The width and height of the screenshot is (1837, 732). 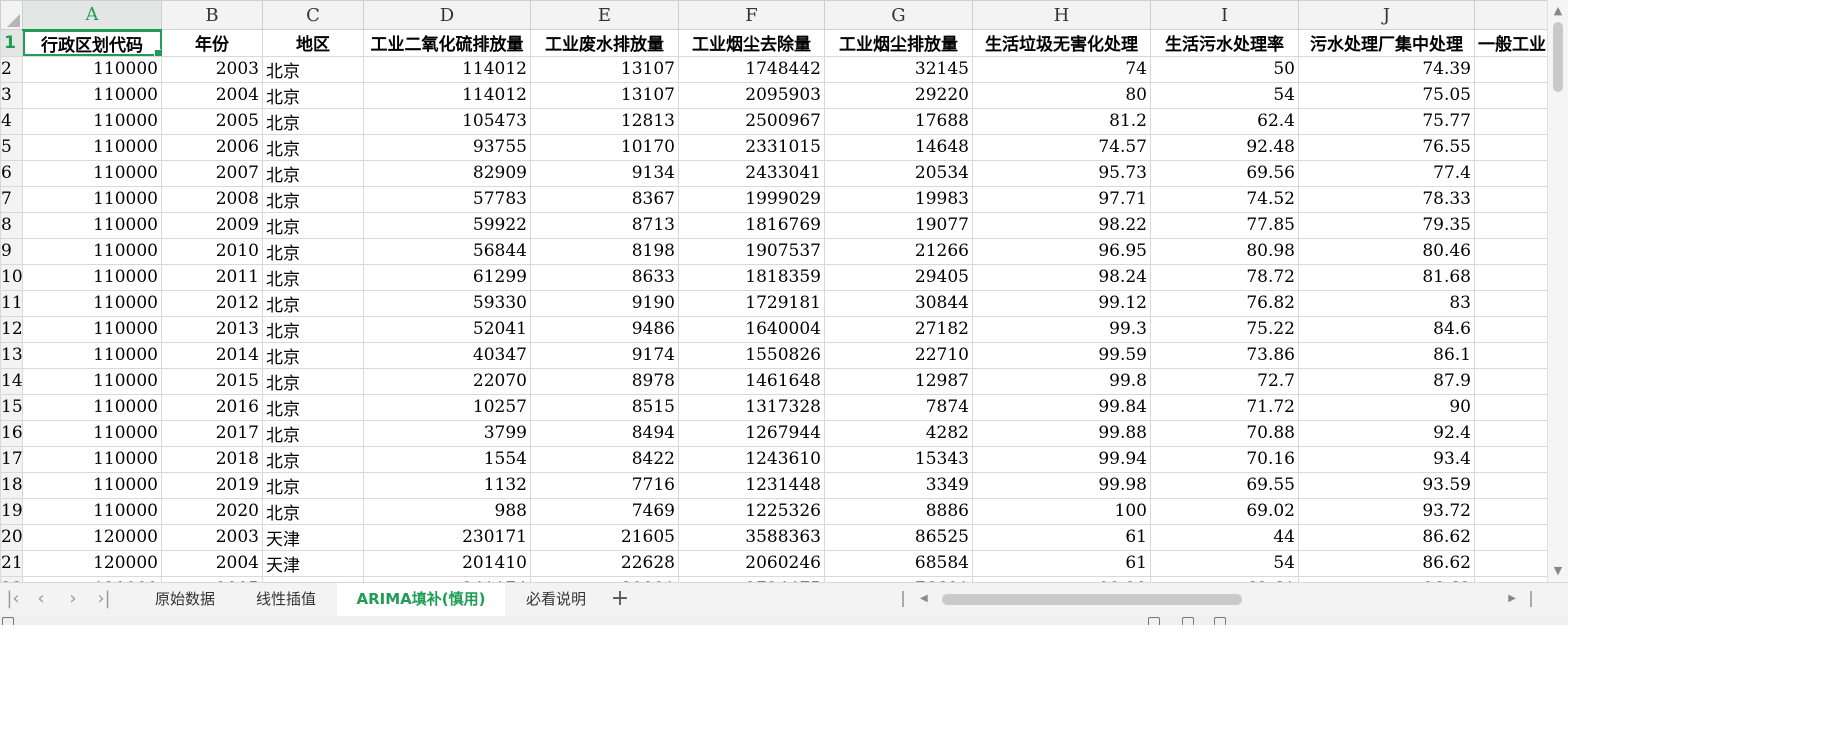 What do you see at coordinates (604, 277) in the screenshot?
I see `table-cell: 8633` at bounding box center [604, 277].